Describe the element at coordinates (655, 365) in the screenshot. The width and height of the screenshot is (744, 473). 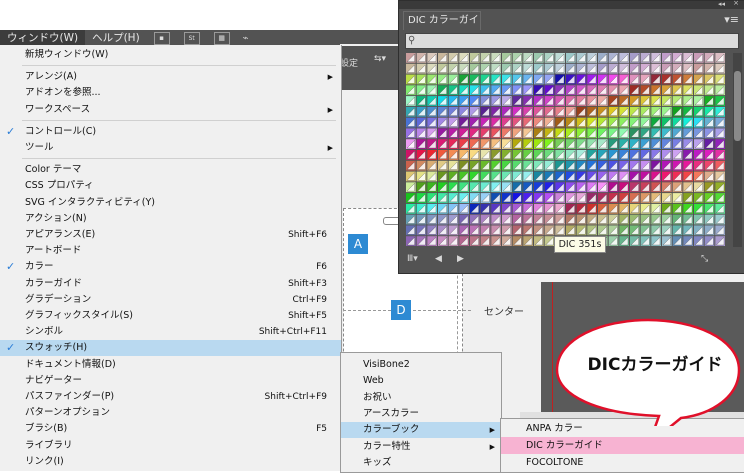
I see `callout-text: DICカラーガイド` at that location.